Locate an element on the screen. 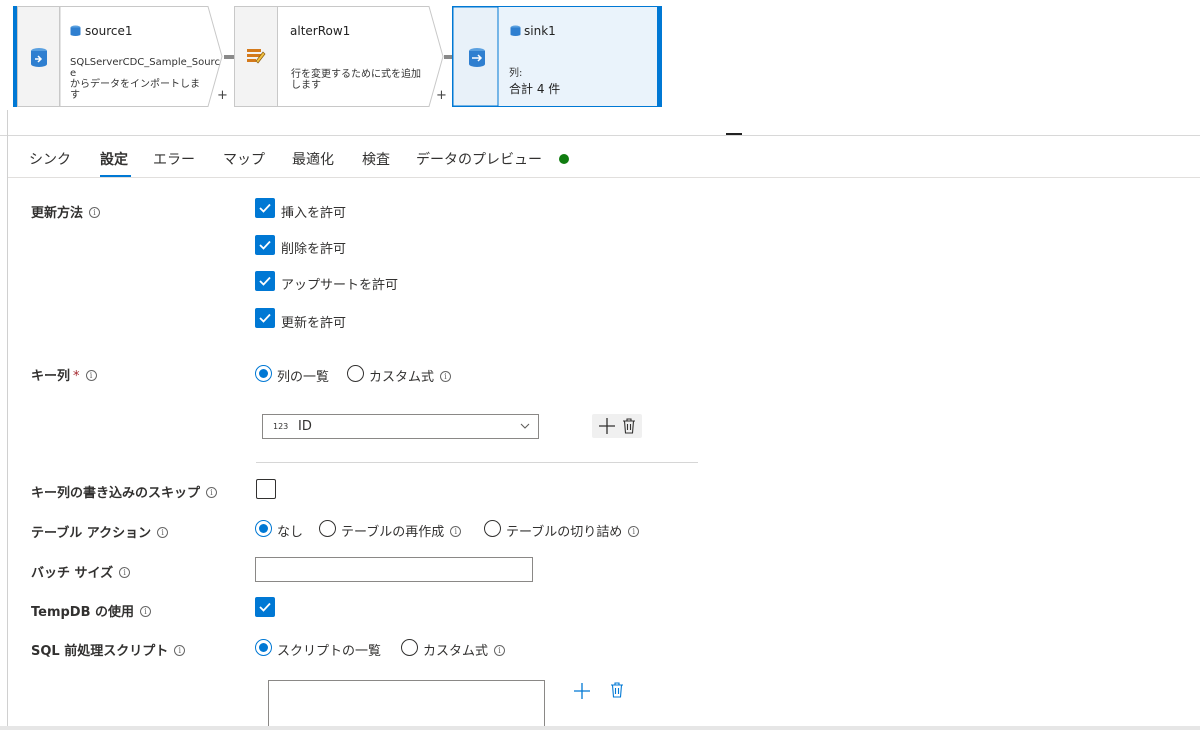 This screenshot has height=730, width=1200. table-action-label: テーブル アクション i is located at coordinates (100, 531).